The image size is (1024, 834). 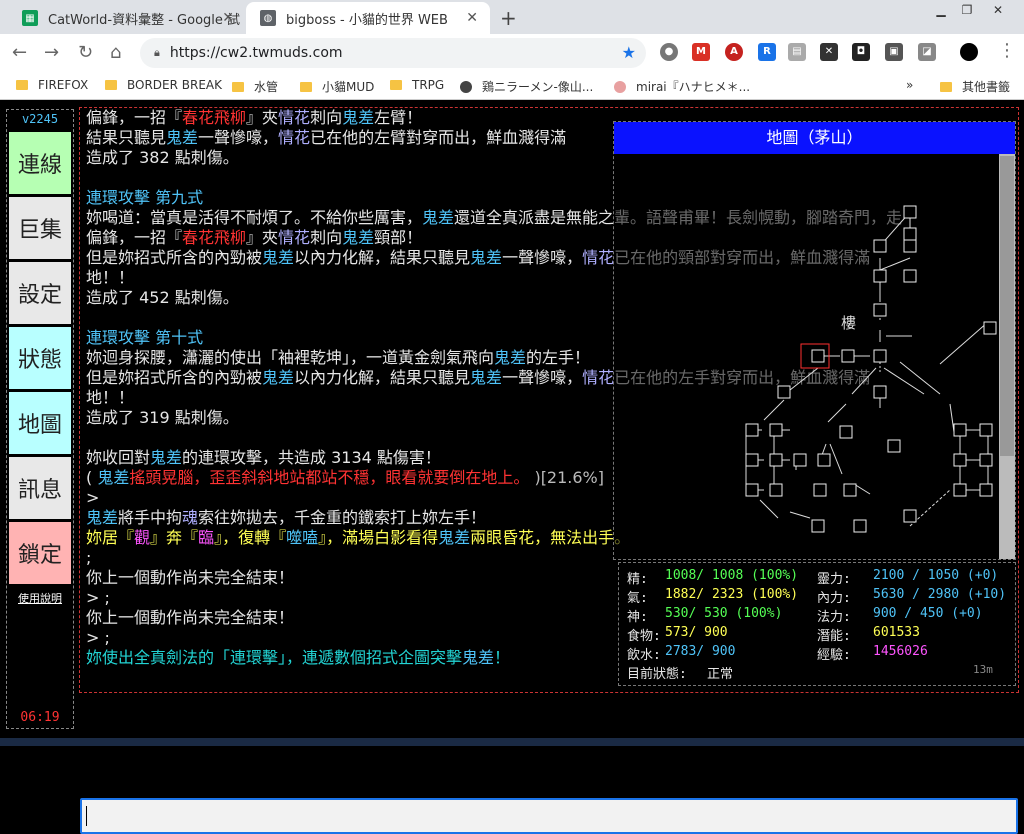 What do you see at coordinates (51, 52) in the screenshot?
I see `forward-icon: →` at bounding box center [51, 52].